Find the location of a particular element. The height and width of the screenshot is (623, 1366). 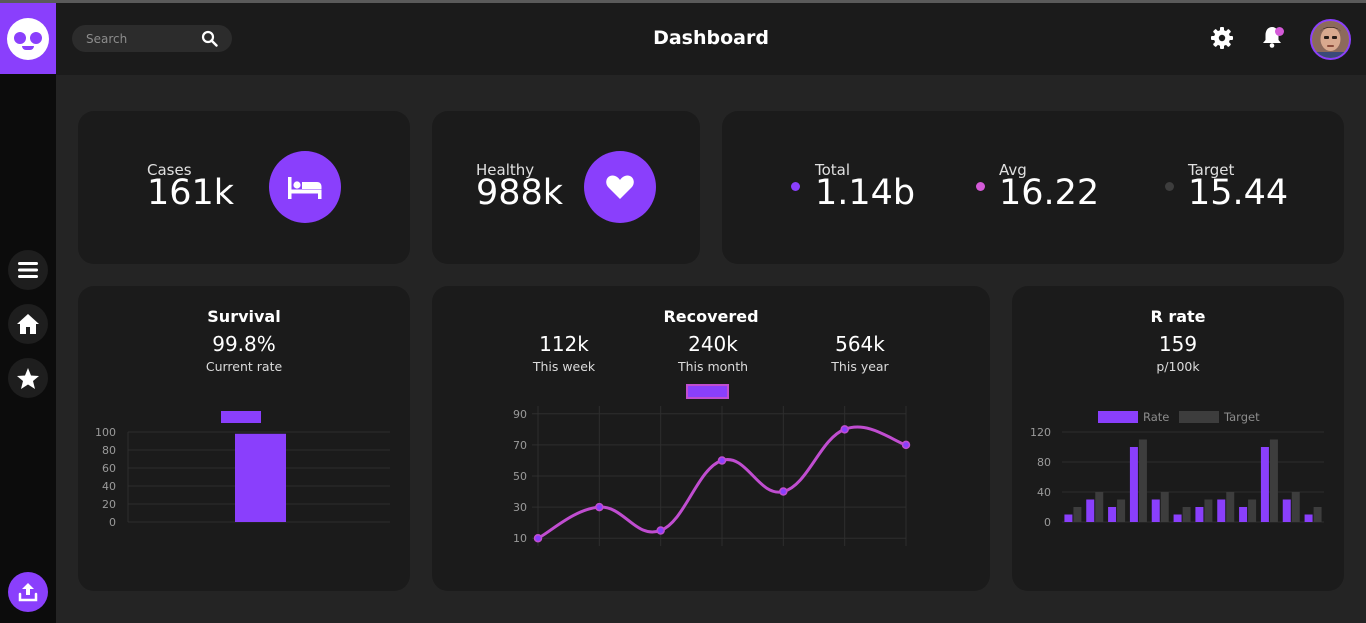

y-tick-label: 70 is located at coordinates (520, 445).